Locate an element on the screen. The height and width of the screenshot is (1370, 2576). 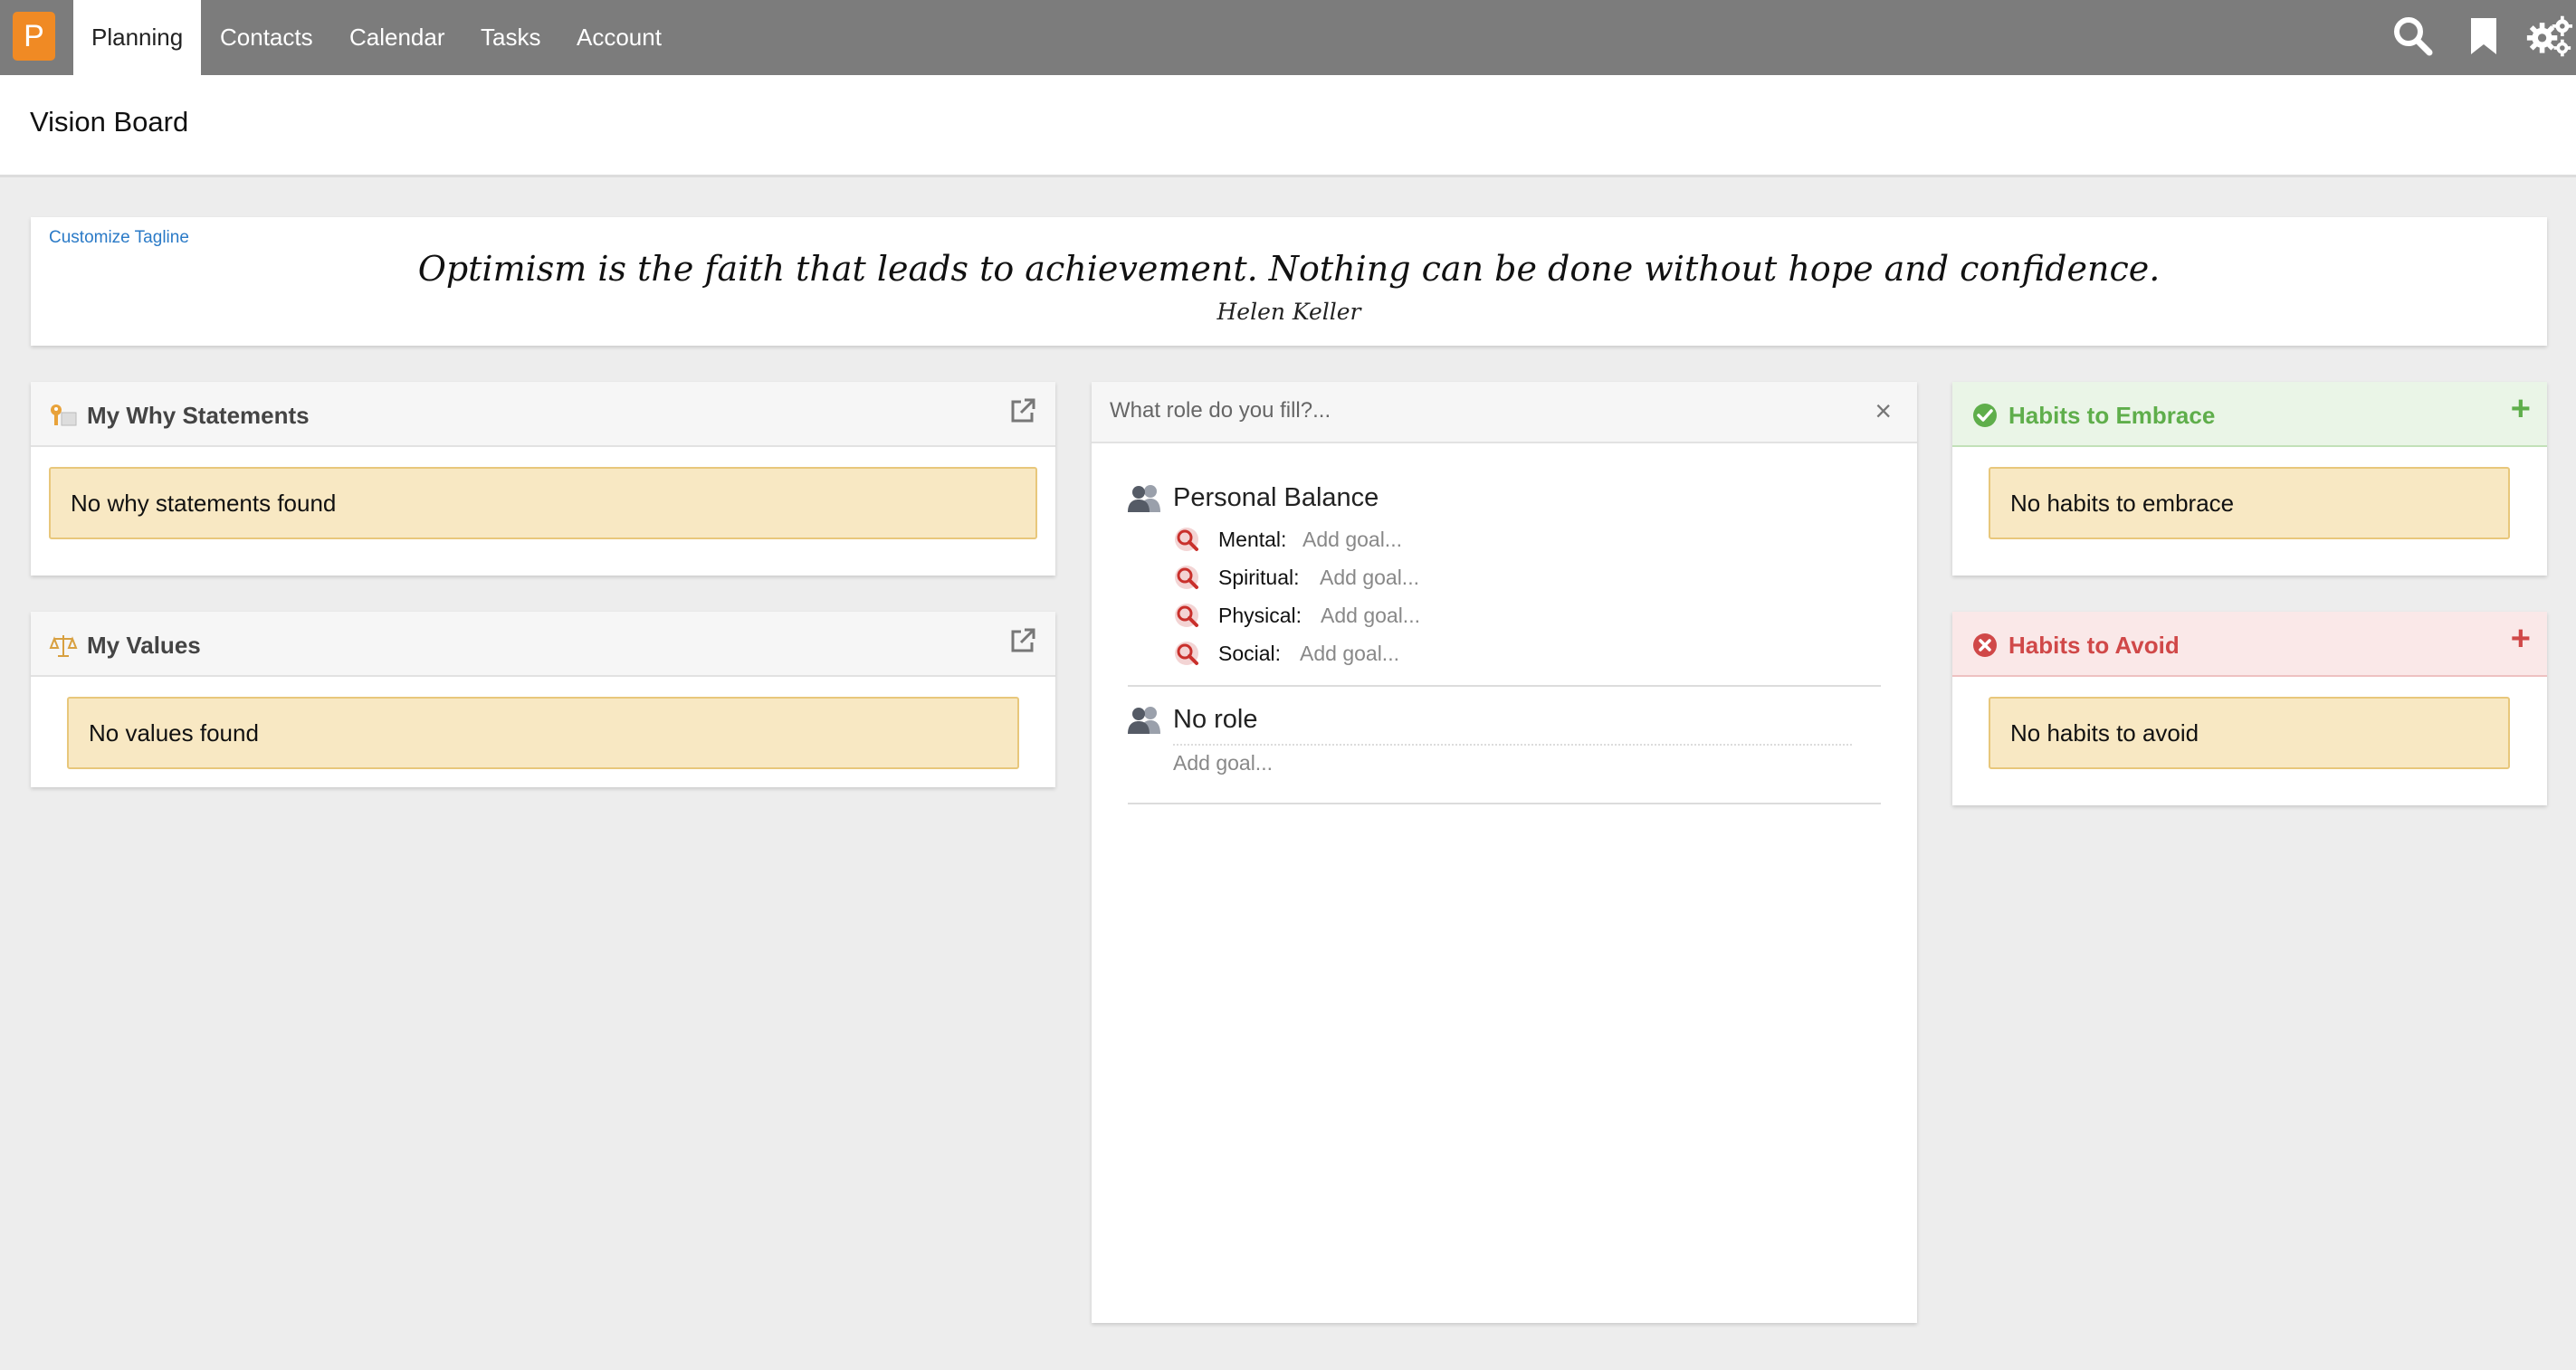
habits-avoid-title: Habits to Avoid is located at coordinates (2094, 645).